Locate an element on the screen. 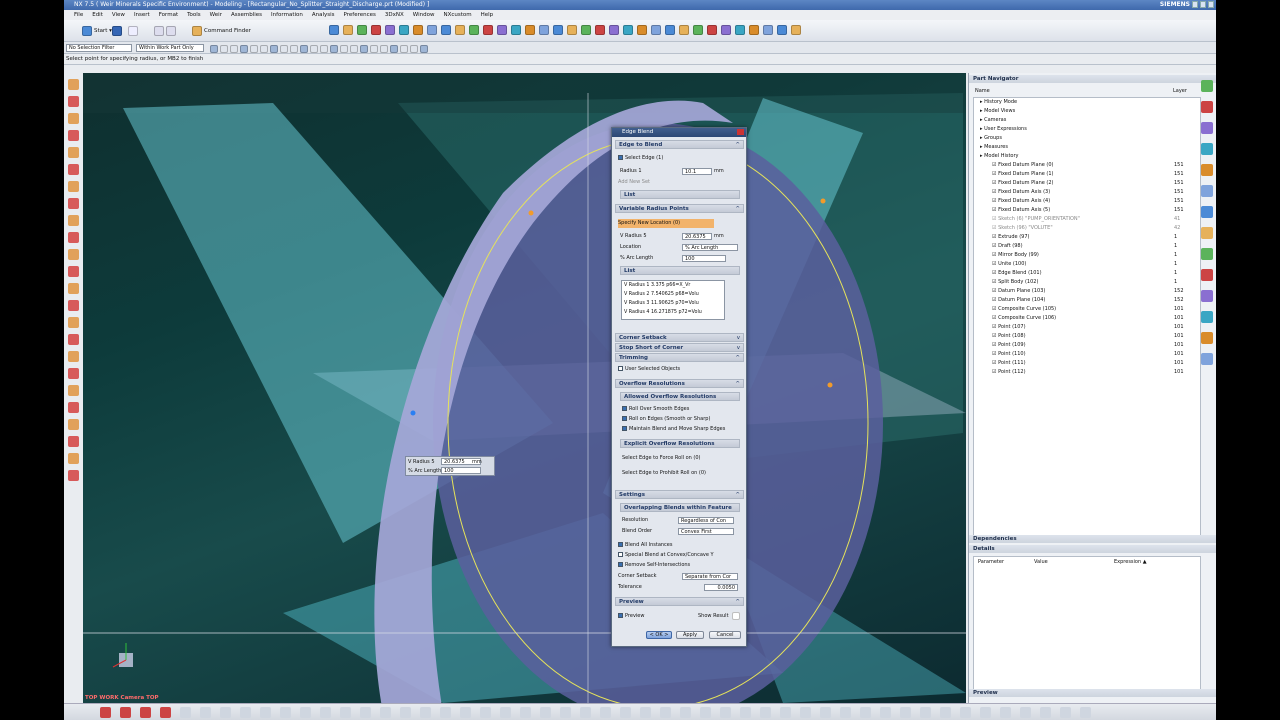  apply-button: Apply is located at coordinates (690, 635).